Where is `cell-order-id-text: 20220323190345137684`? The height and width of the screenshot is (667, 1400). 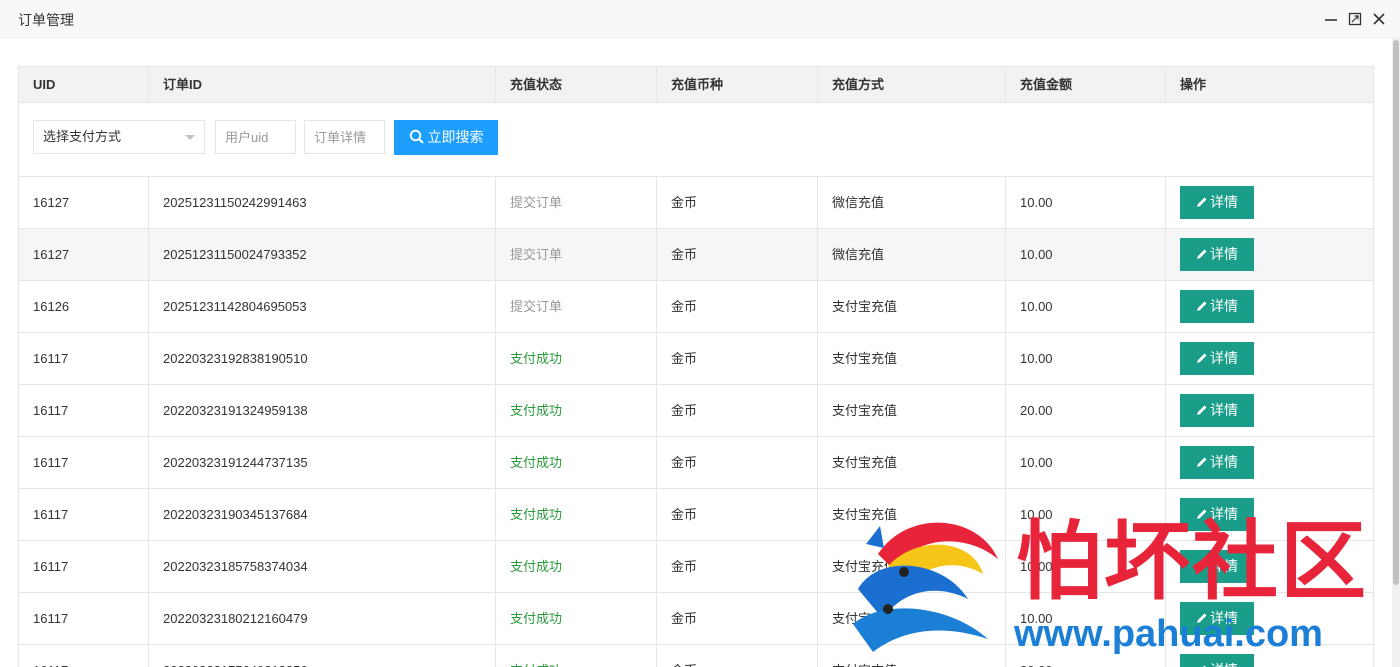 cell-order-id-text: 20220323190345137684 is located at coordinates (235, 514).